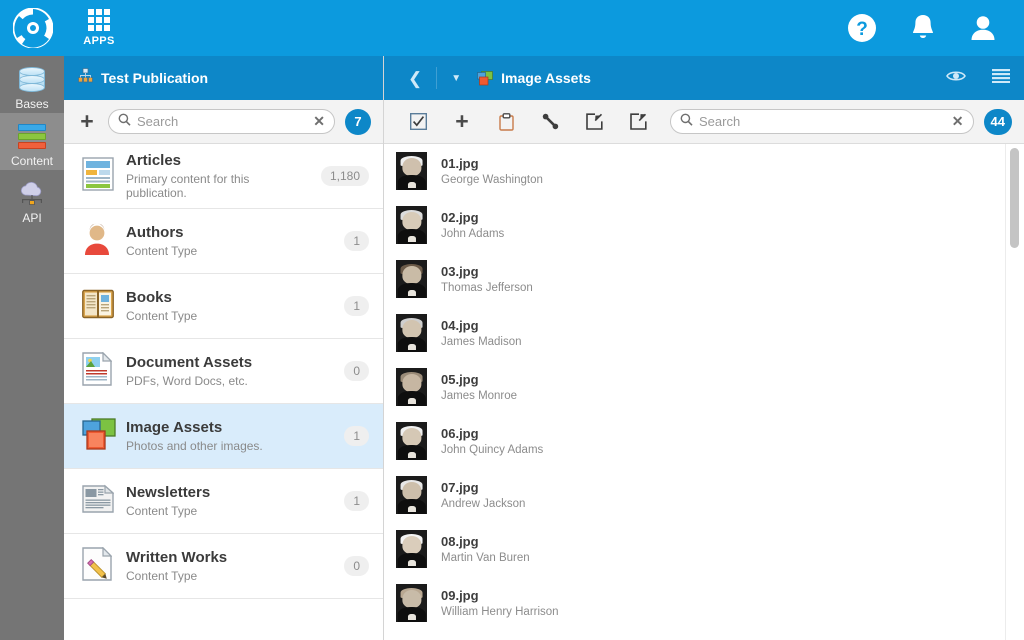 The width and height of the screenshot is (1024, 640). I want to click on search-input: Search ✕, so click(221, 121).